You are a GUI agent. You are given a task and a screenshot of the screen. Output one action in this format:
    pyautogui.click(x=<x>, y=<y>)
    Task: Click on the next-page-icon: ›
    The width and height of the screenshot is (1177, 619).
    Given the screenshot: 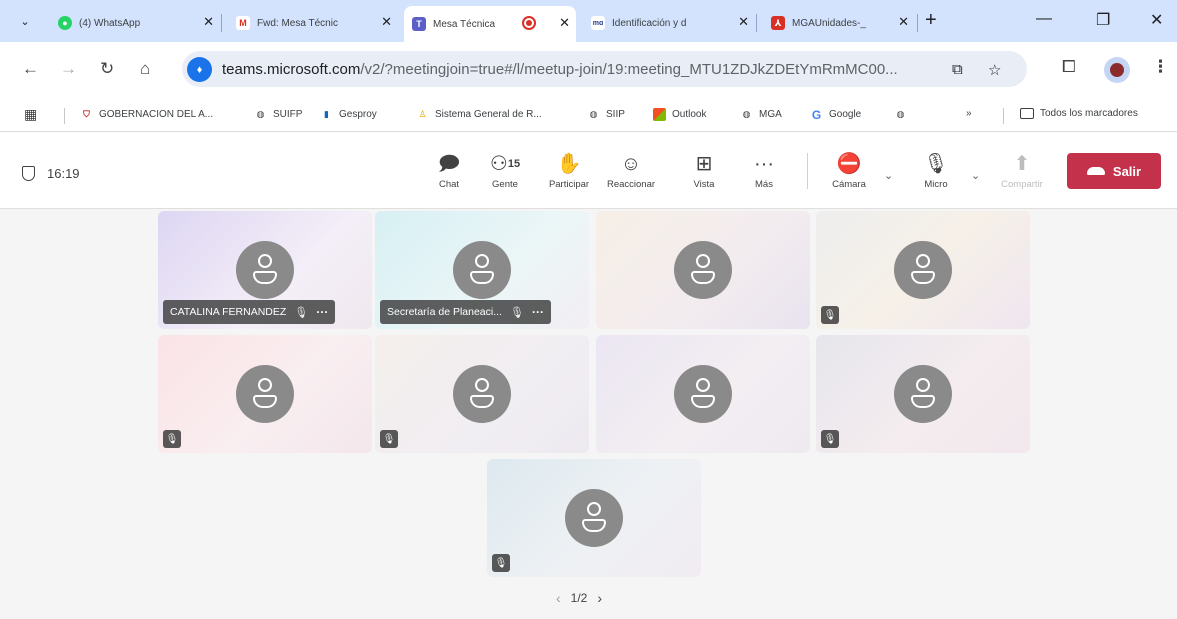 What is the action you would take?
    pyautogui.click(x=599, y=598)
    